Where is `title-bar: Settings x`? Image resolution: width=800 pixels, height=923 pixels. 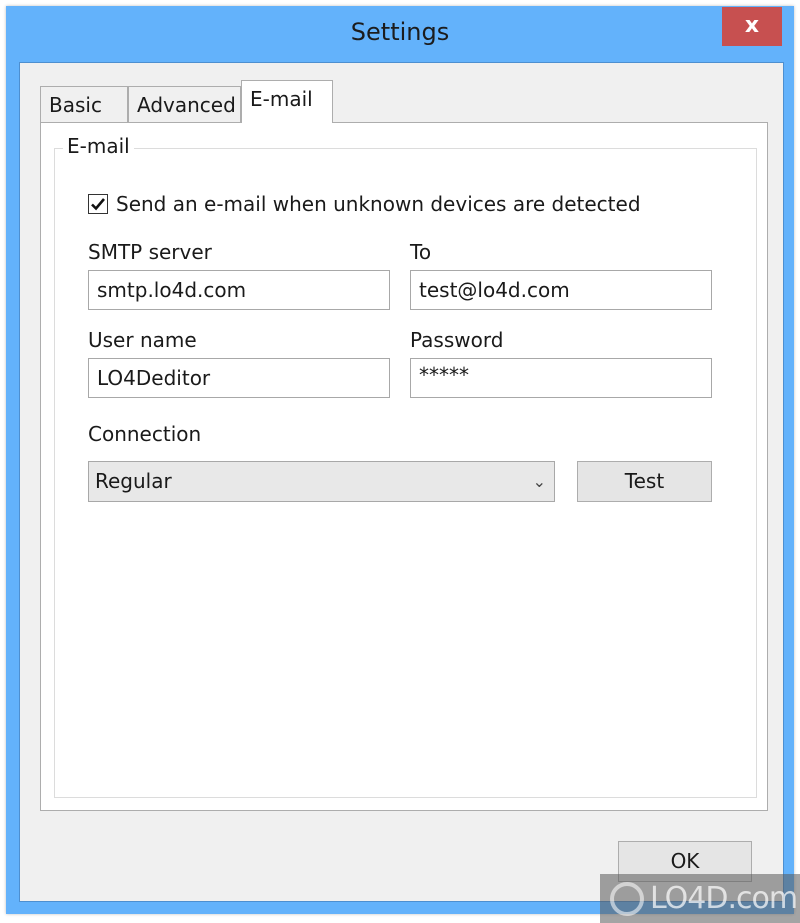
title-bar: Settings x is located at coordinates (400, 34).